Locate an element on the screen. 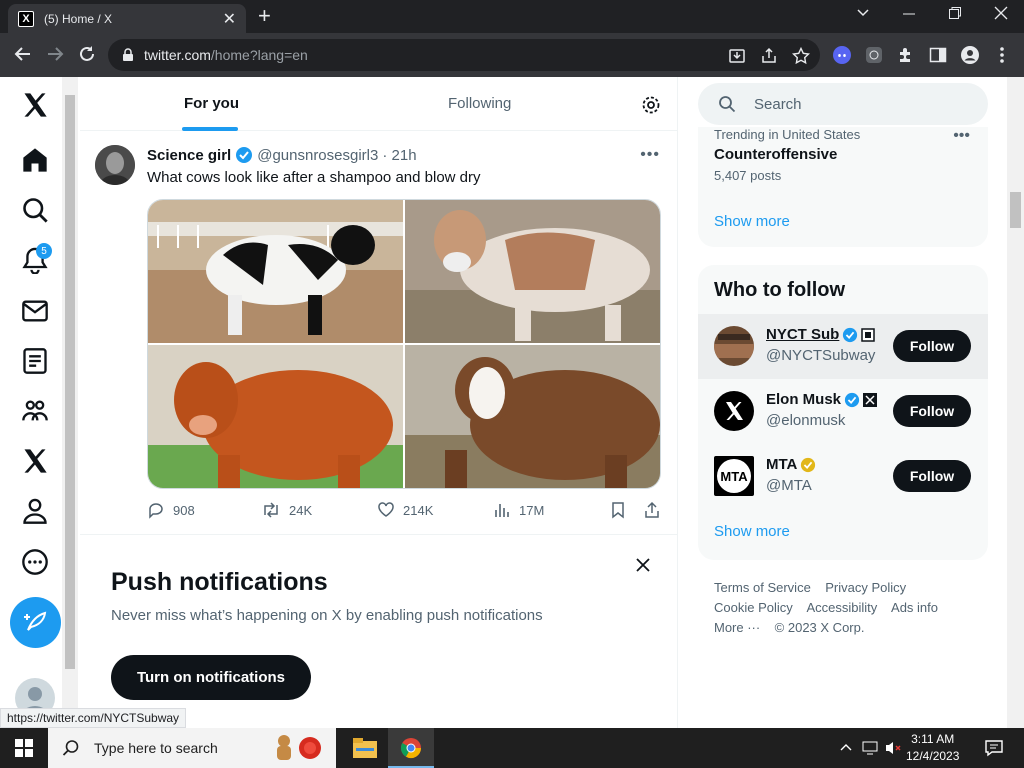 Image resolution: width=1024 pixels, height=768 pixels. like-button: 214K is located at coordinates (405, 510).